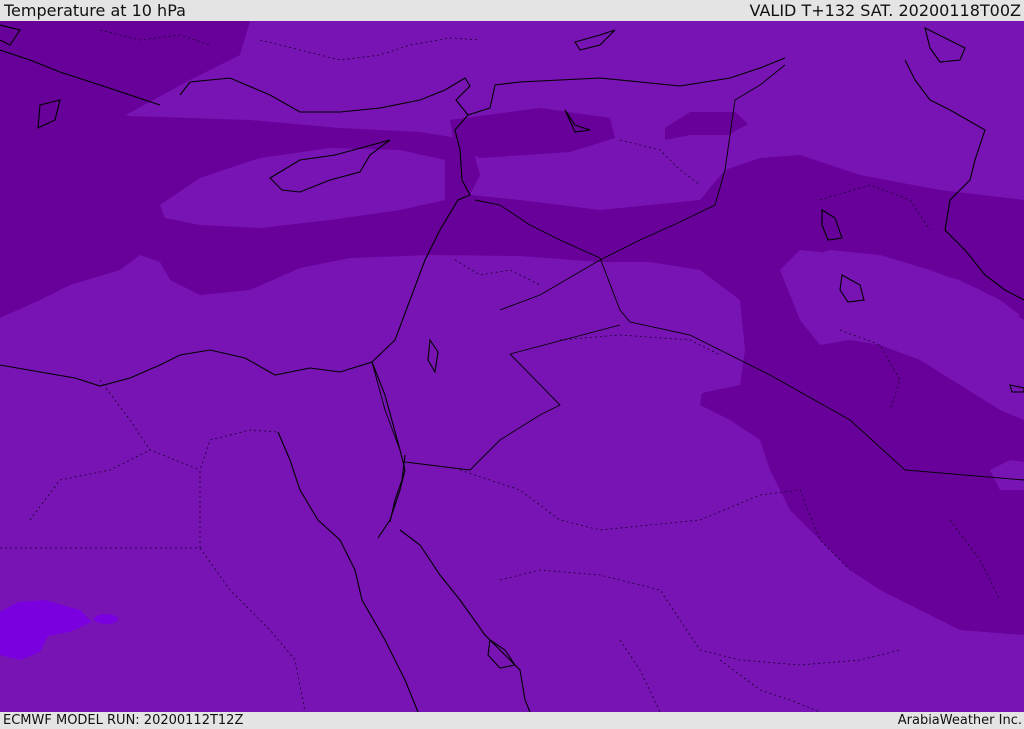 Image resolution: width=1024 pixels, height=729 pixels. What do you see at coordinates (106, 619) in the screenshot?
I see `warm-patch-egypt-small` at bounding box center [106, 619].